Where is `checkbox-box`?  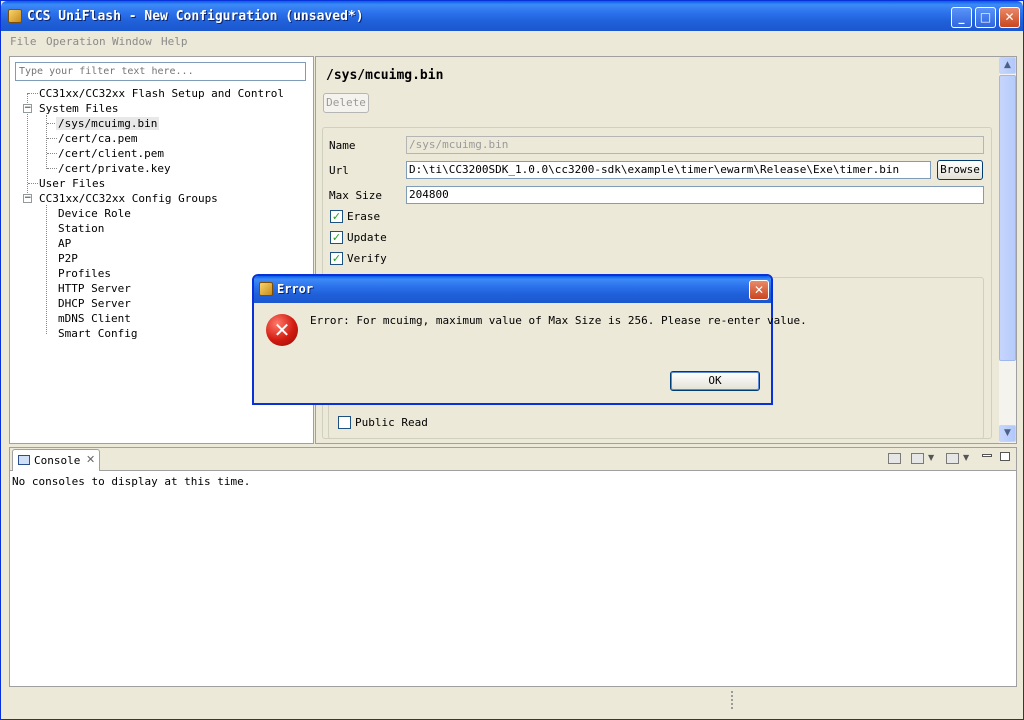 checkbox-box is located at coordinates (344, 422).